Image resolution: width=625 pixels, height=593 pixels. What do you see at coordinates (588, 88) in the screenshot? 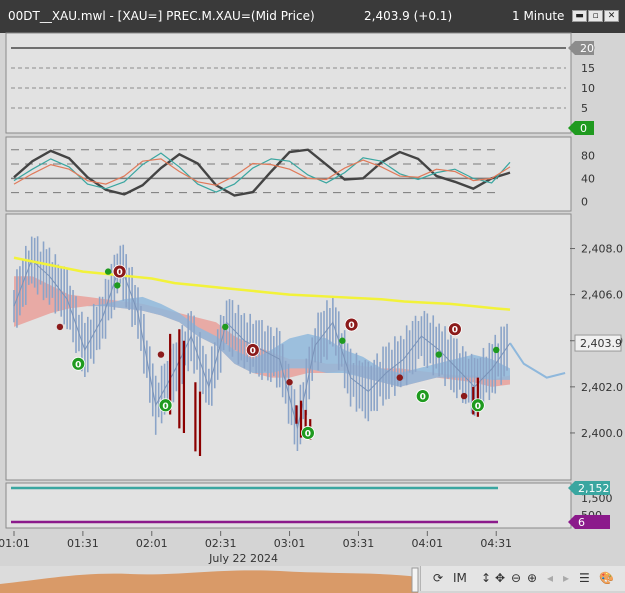
I see `y-tick-label: 10` at bounding box center [588, 88].